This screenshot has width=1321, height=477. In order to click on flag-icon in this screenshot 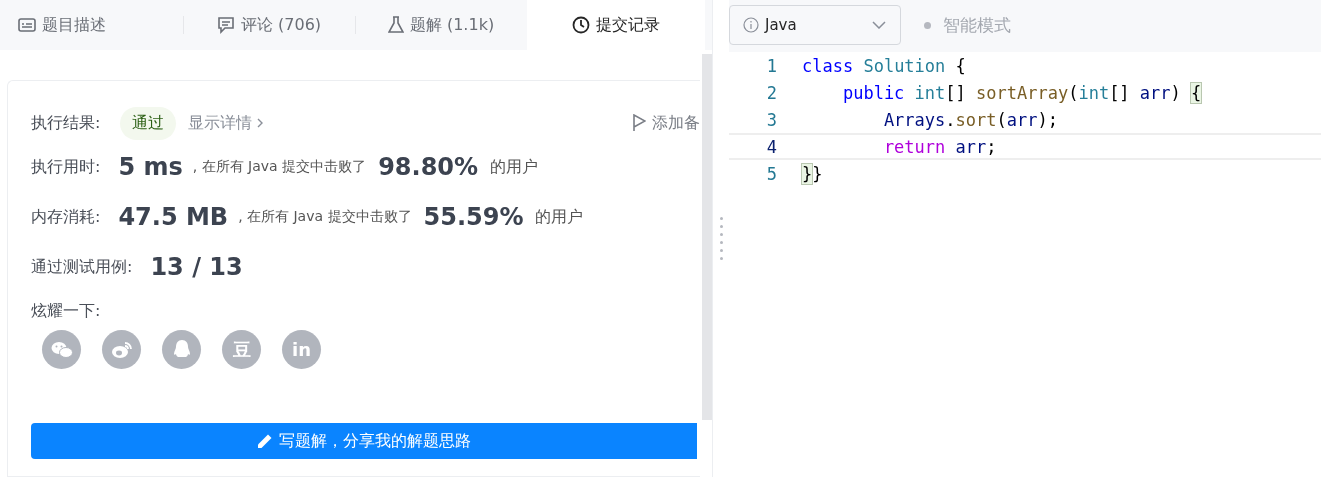, I will do `click(639, 123)`.